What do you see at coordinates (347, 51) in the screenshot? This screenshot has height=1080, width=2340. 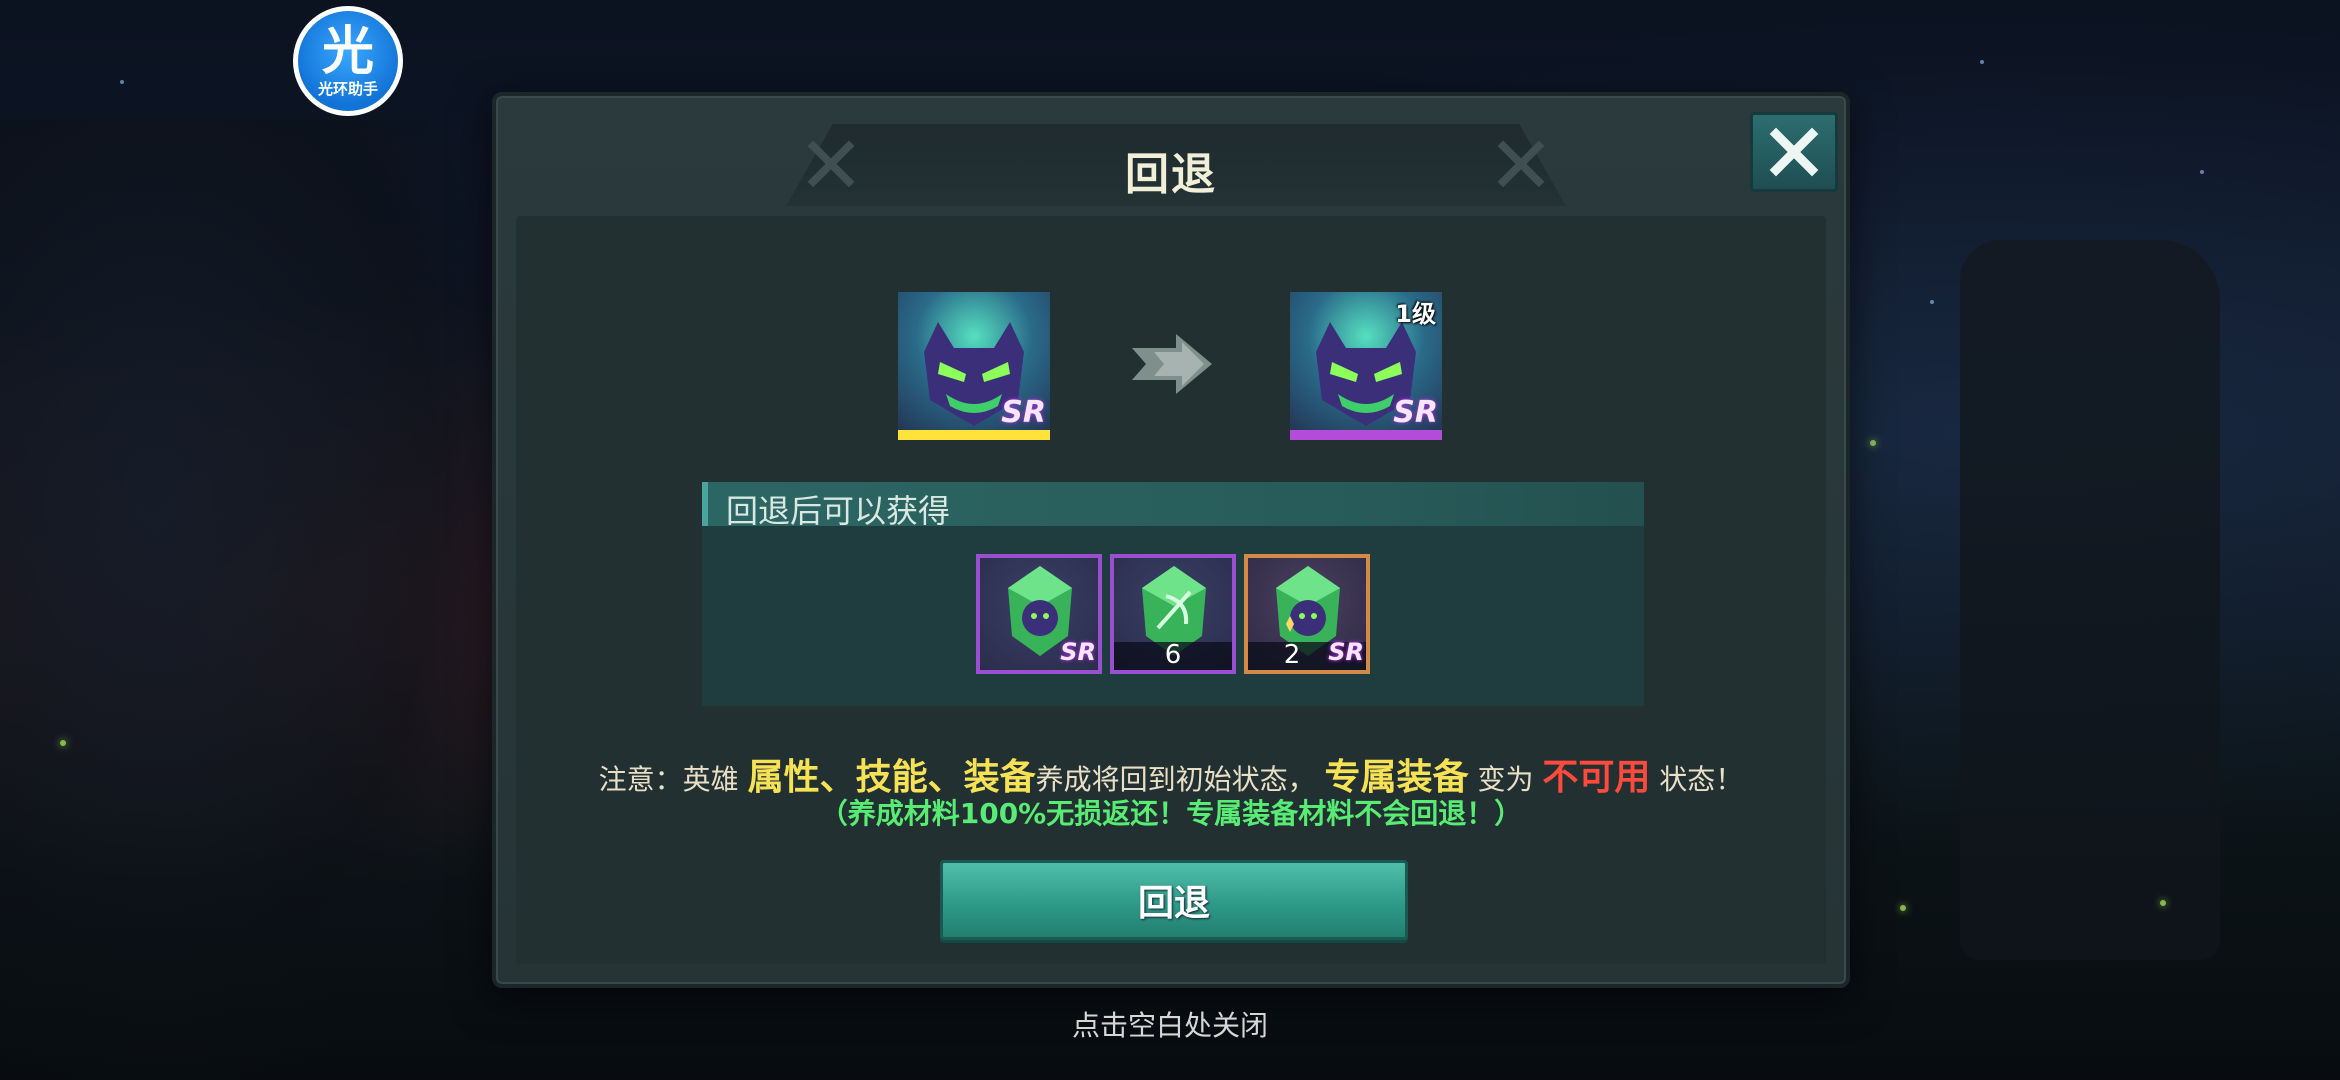 I see `logo-glyph: 光` at bounding box center [347, 51].